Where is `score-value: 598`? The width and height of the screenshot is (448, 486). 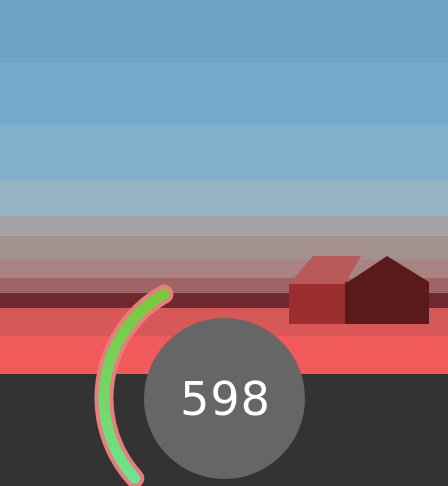
score-value: 598 is located at coordinates (225, 398).